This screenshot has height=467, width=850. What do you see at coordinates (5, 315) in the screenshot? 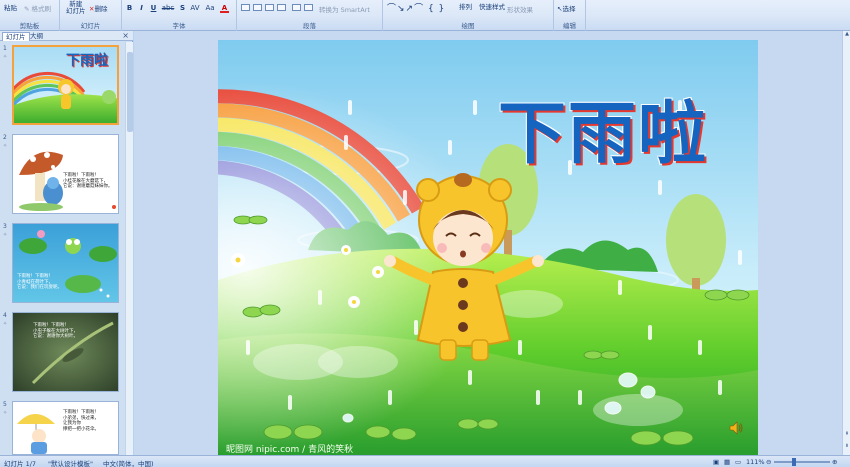
I see `slide-number: 4` at bounding box center [5, 315].